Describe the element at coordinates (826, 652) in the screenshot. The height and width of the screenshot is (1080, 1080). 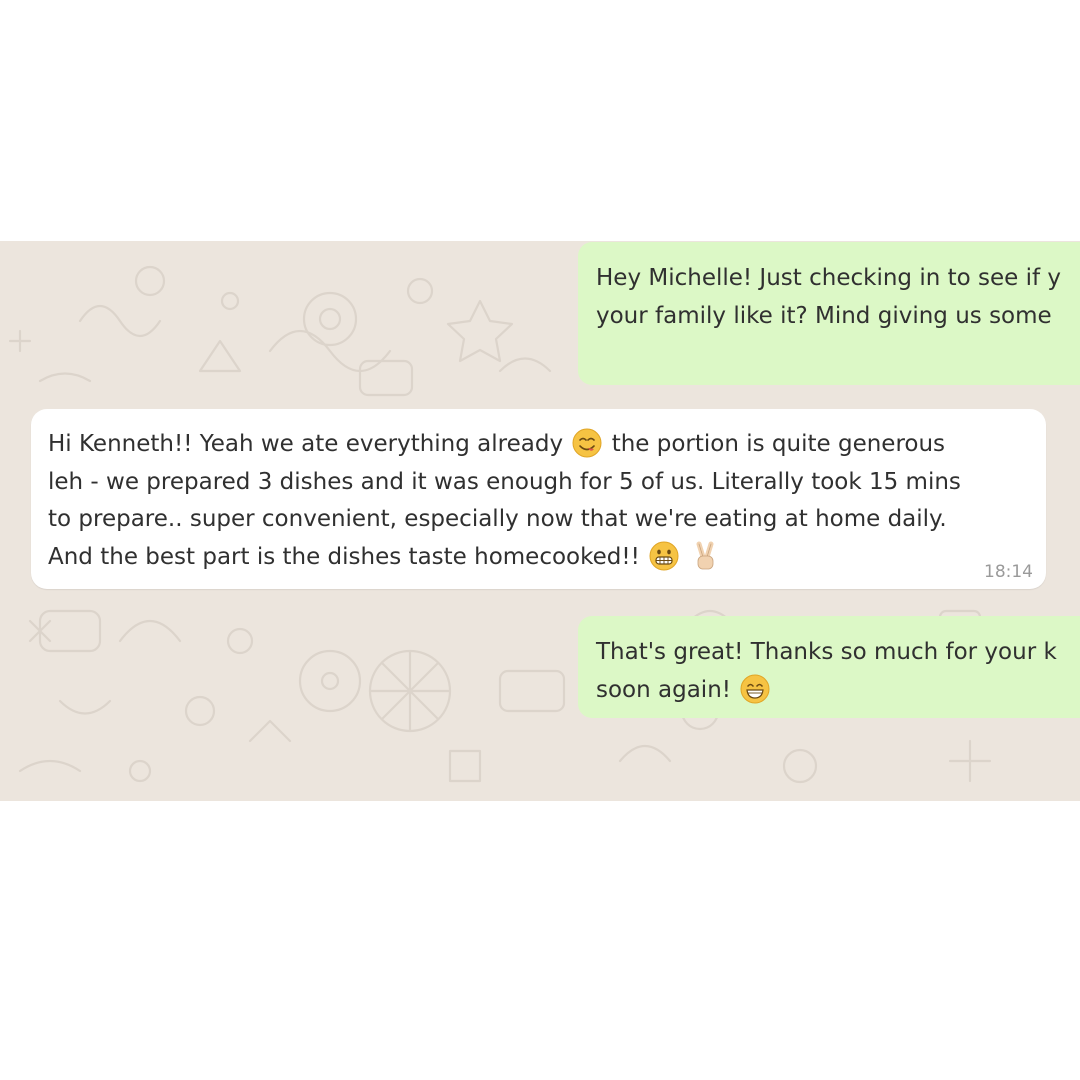
I see `message-text: That's great! Thanks so much for your k` at that location.